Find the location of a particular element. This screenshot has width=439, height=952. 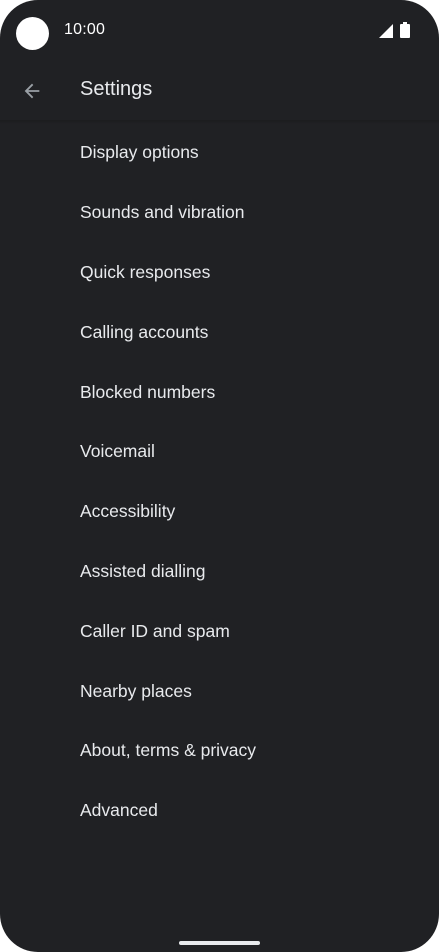

settings-item-calling-accounts: Calling accounts is located at coordinates (219, 332).